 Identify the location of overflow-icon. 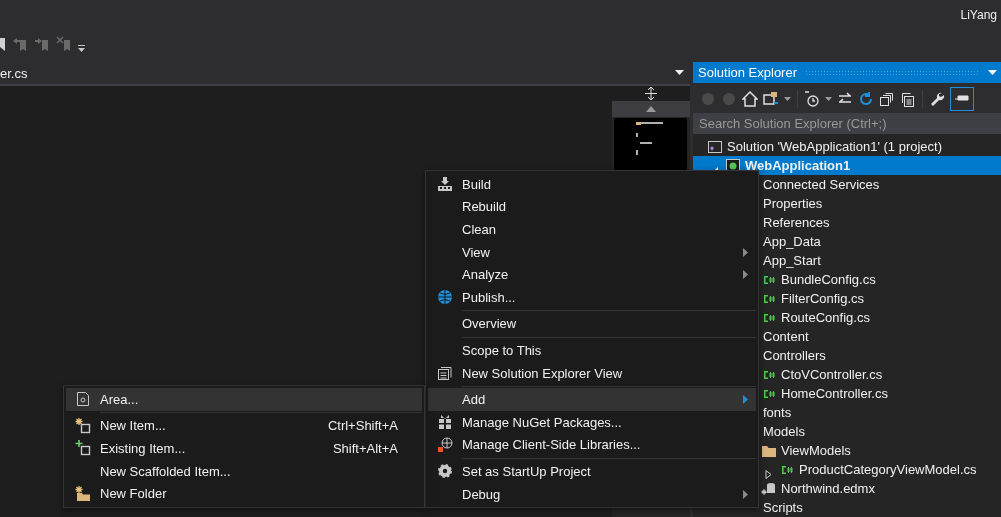
(82, 48).